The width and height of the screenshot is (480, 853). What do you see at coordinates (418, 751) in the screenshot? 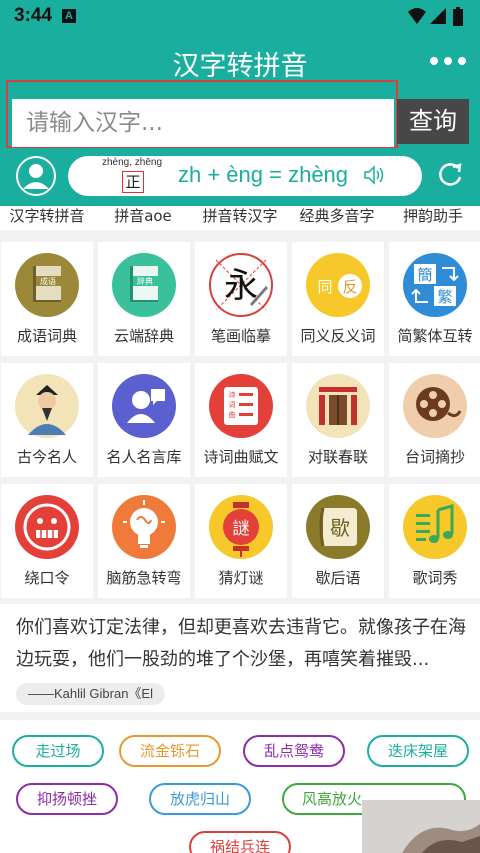
I see `idiom-tag: 迭床架屋` at bounding box center [418, 751].